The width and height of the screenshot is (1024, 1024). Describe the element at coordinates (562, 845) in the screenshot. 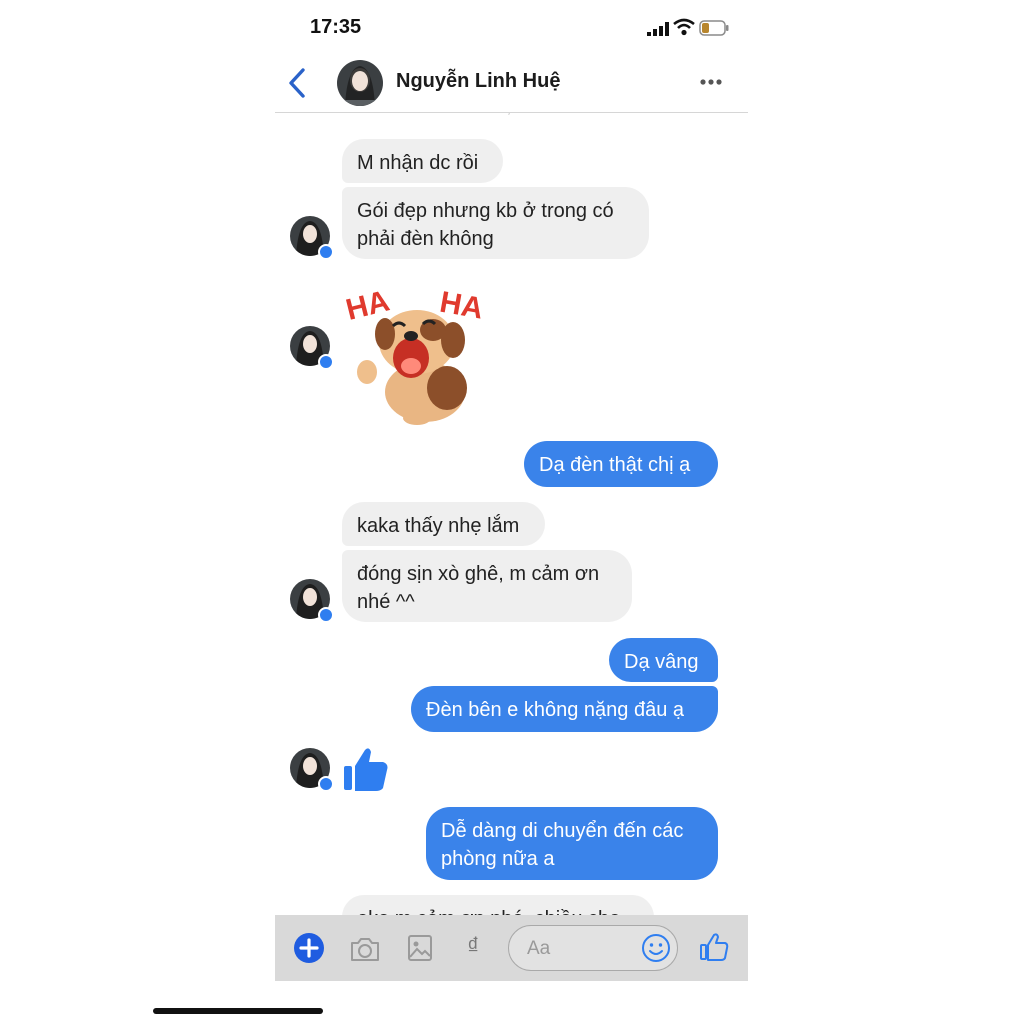

I see `message-text: Dễ dàng di chuyển đến các phòng nữa a` at that location.